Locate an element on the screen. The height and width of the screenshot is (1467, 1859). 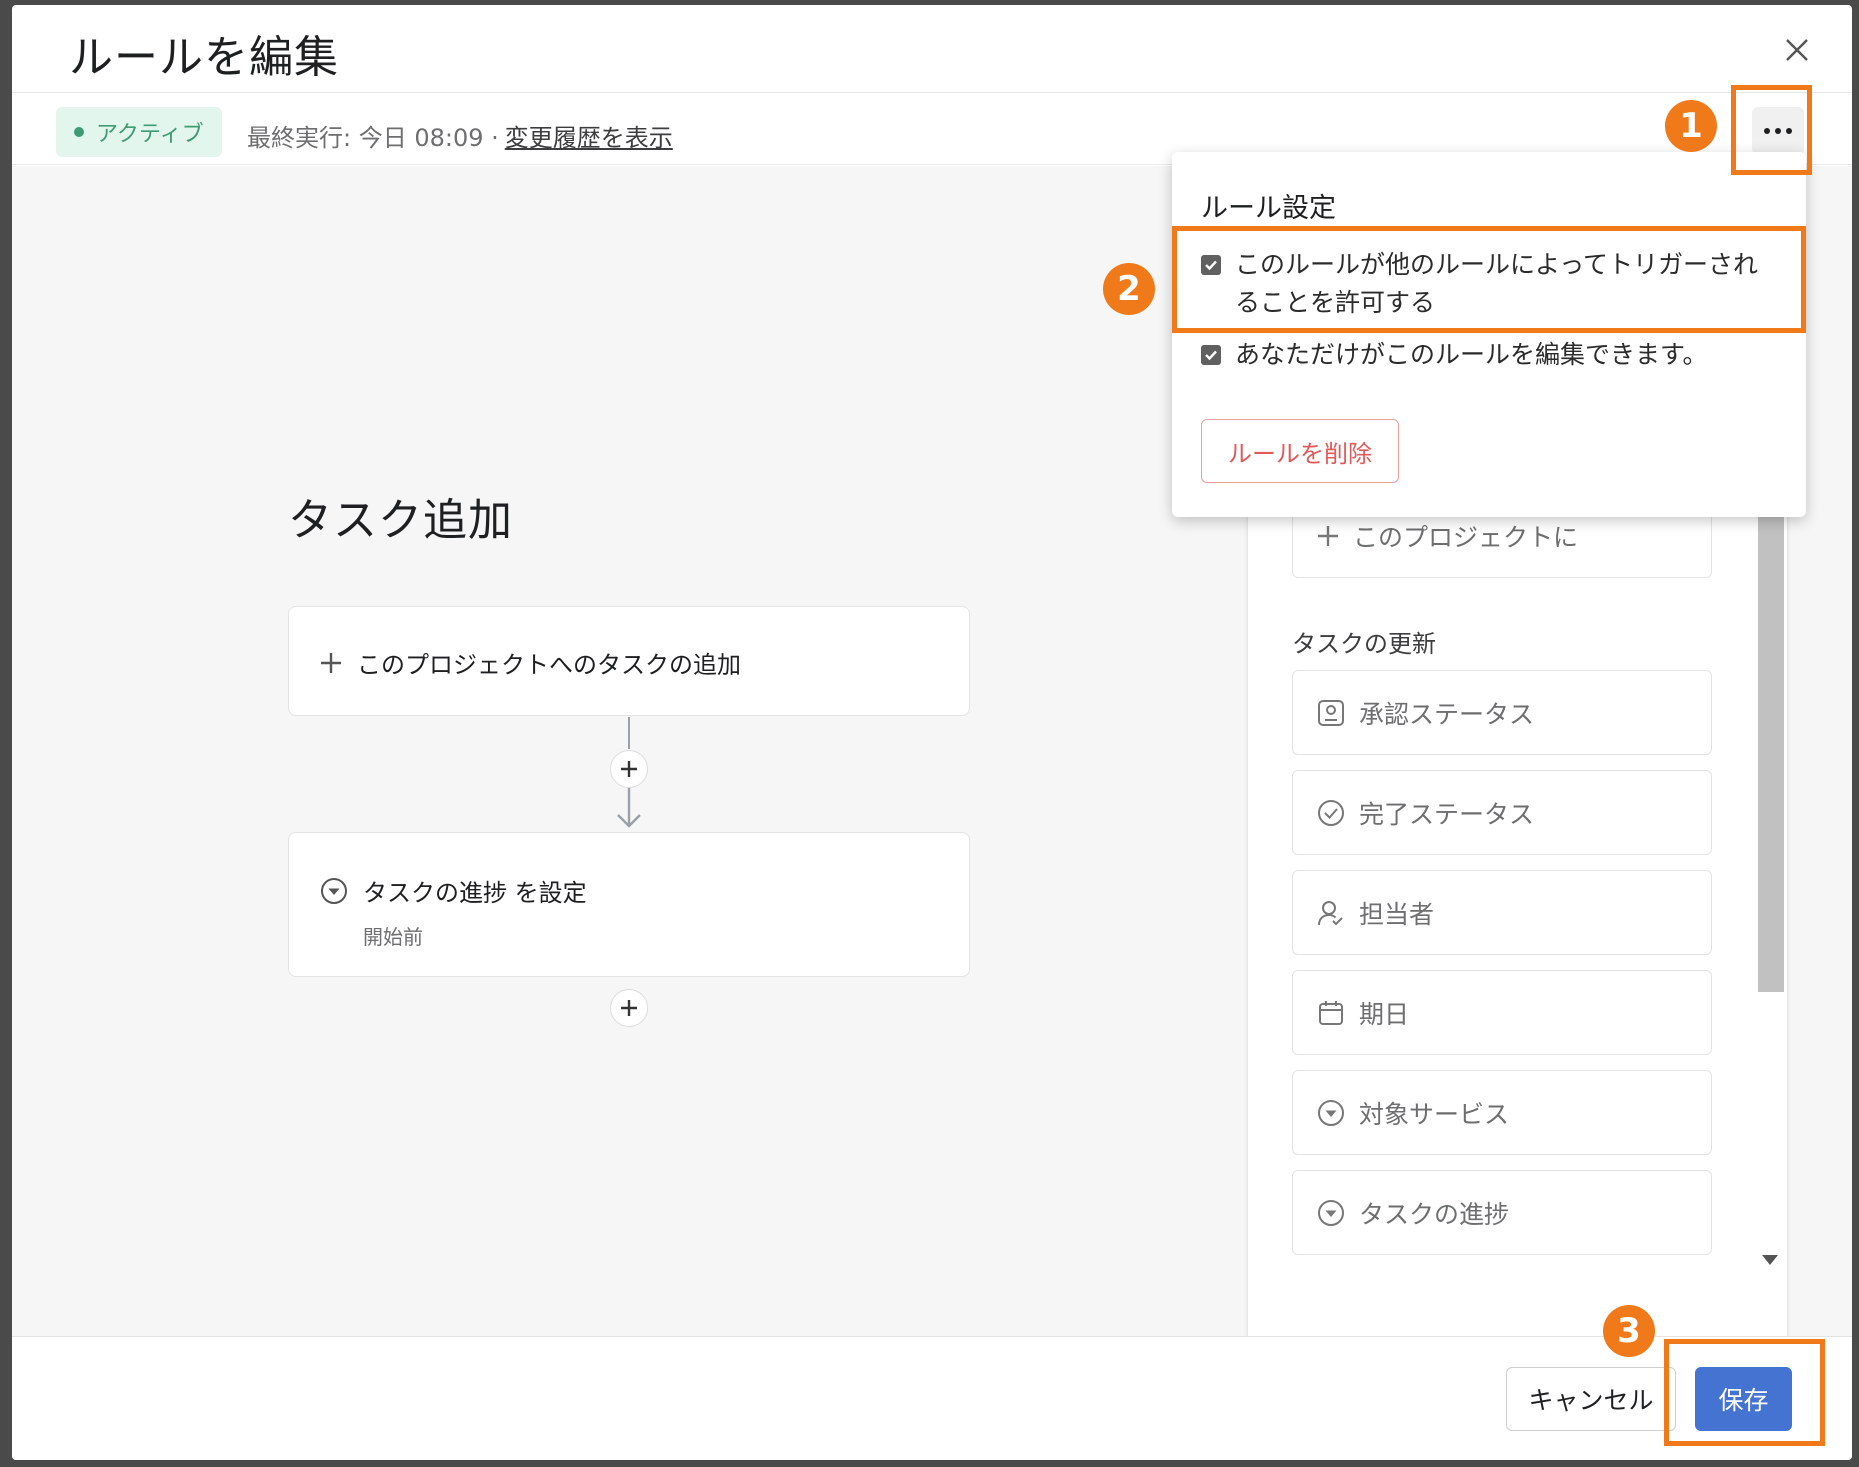
last-run-text: 最終実行: 今日 08:09 · is located at coordinates (373, 138).